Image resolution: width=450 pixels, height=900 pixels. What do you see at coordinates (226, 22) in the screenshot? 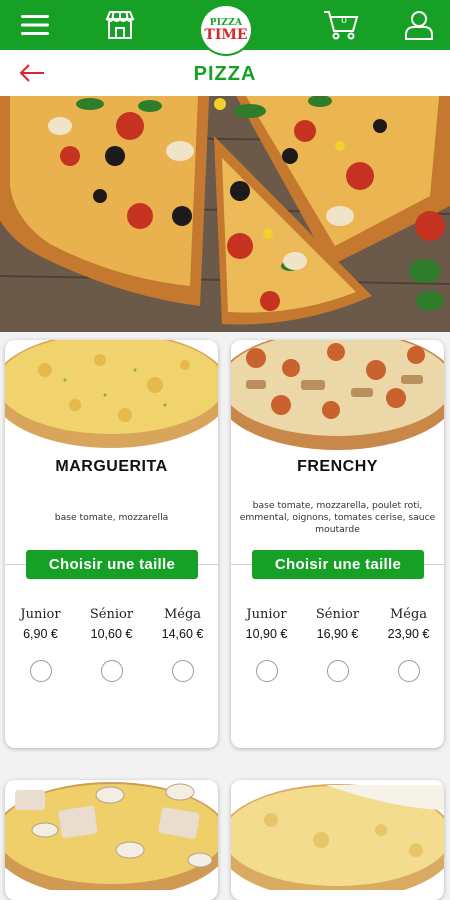
I see `logo-text-top: PIZZA` at bounding box center [226, 22].